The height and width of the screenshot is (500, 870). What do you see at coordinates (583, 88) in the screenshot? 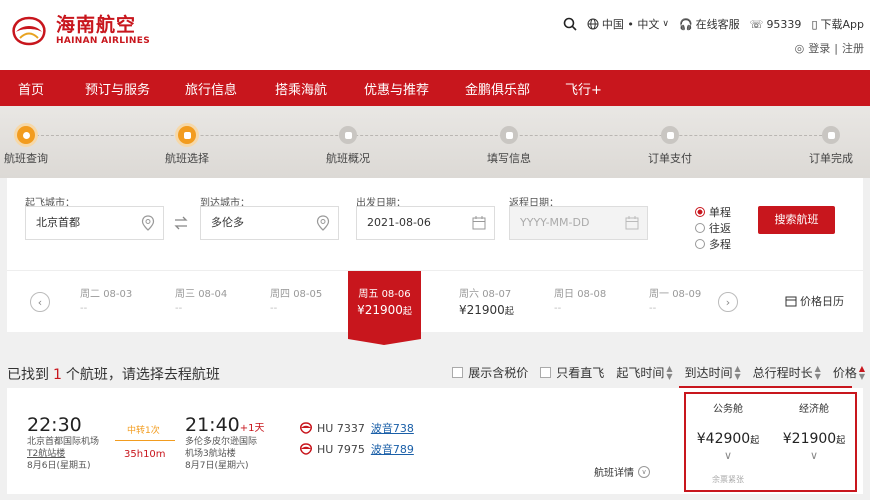
I see `nav-fly-plus: 飞行+` at bounding box center [583, 88].